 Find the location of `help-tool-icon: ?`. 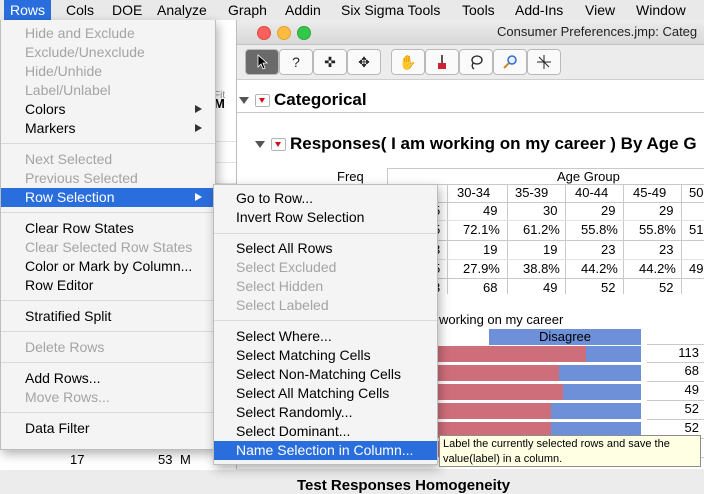

help-tool-icon: ? is located at coordinates (296, 62).